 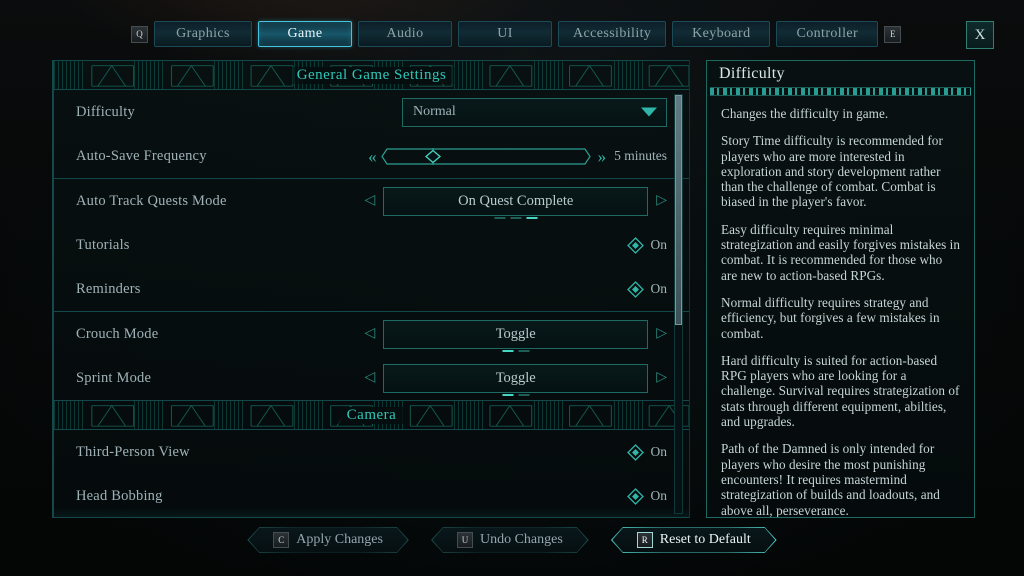 I want to click on setting-control: « » 5 minutes, so click(x=517, y=156).